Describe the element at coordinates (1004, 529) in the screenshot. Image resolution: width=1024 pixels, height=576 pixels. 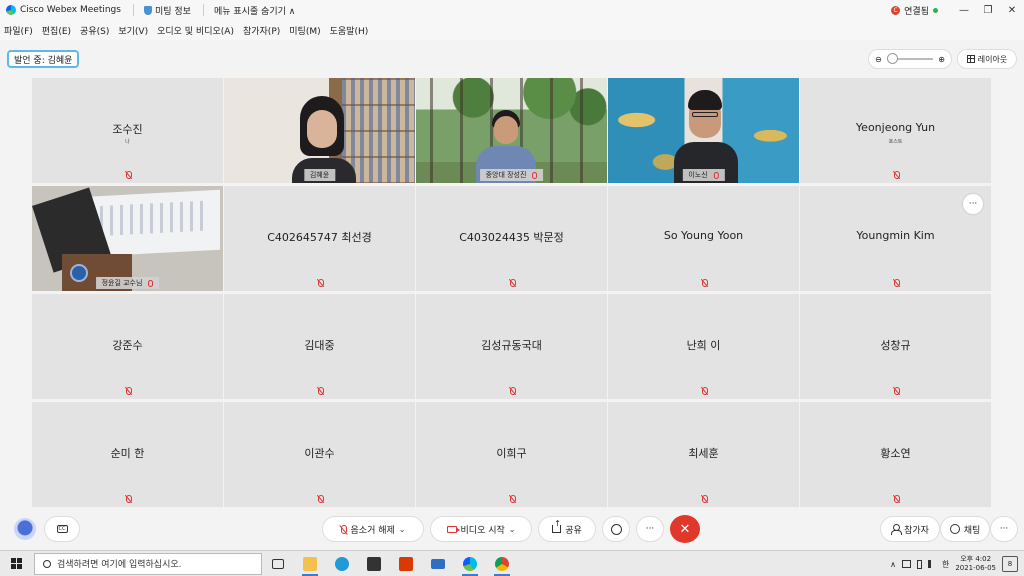
I see `panel-more-button: ···` at that location.